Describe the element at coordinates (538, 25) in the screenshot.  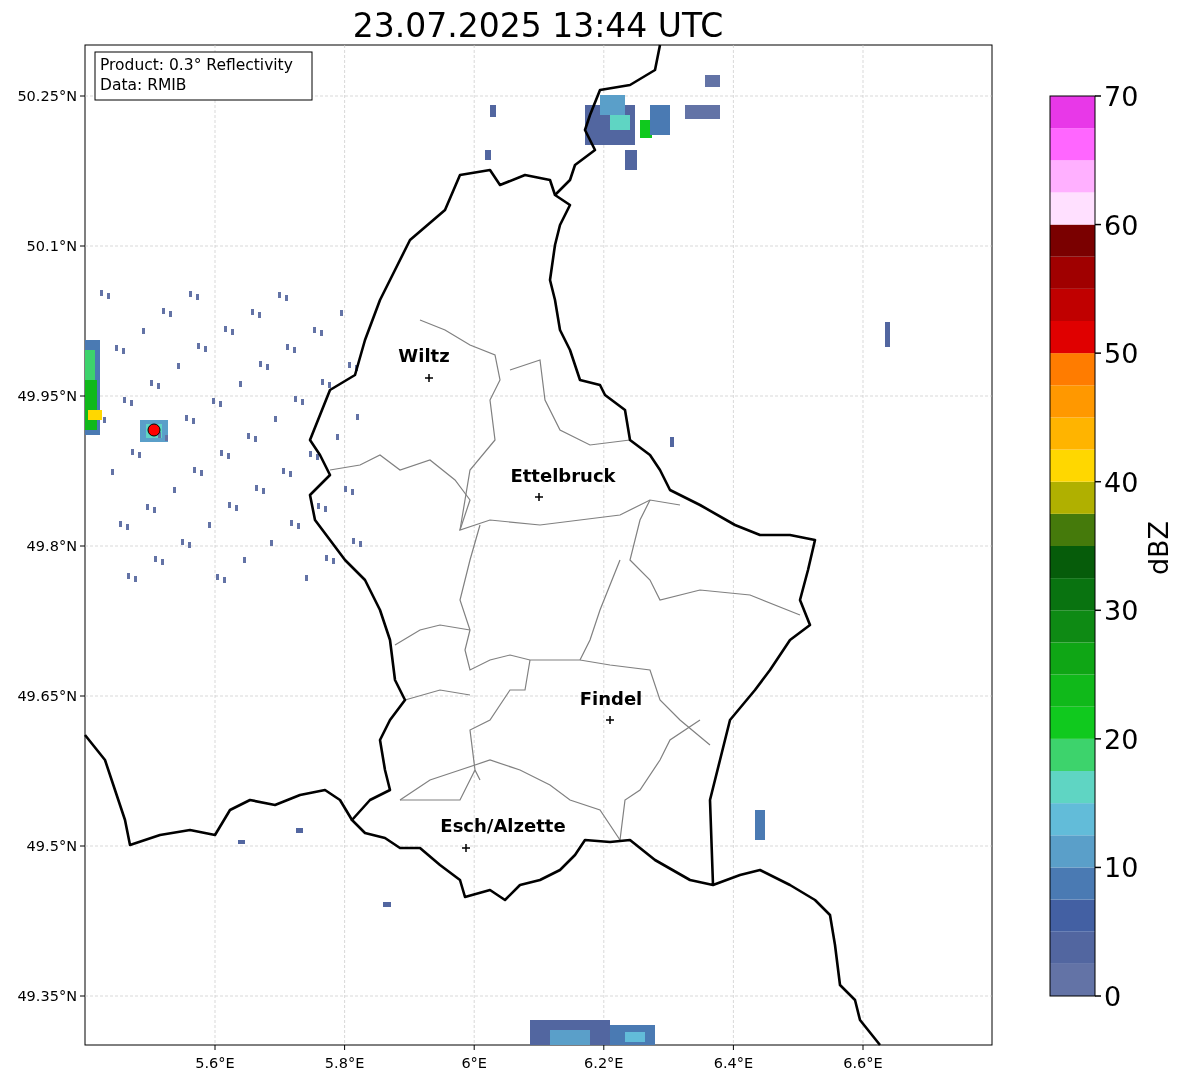
I see `chart-title: 23.07.2025 13:44 UTC` at that location.